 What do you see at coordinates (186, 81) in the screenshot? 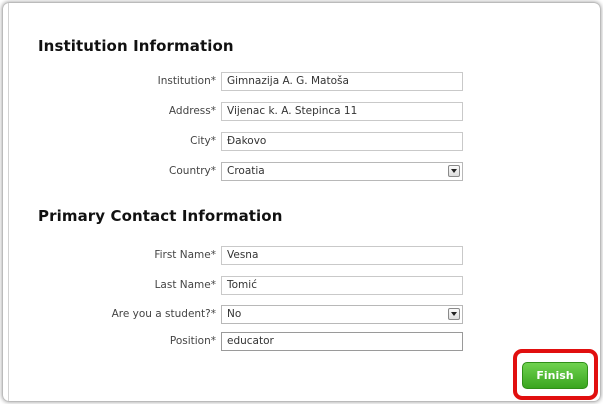
I see `institution-label: Institution*` at bounding box center [186, 81].